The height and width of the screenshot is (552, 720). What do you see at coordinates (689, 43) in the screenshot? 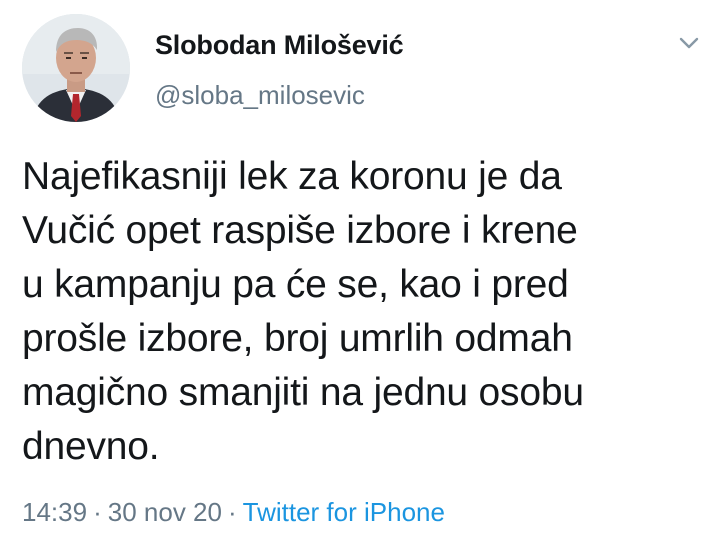
I see `chevron-down-icon` at bounding box center [689, 43].